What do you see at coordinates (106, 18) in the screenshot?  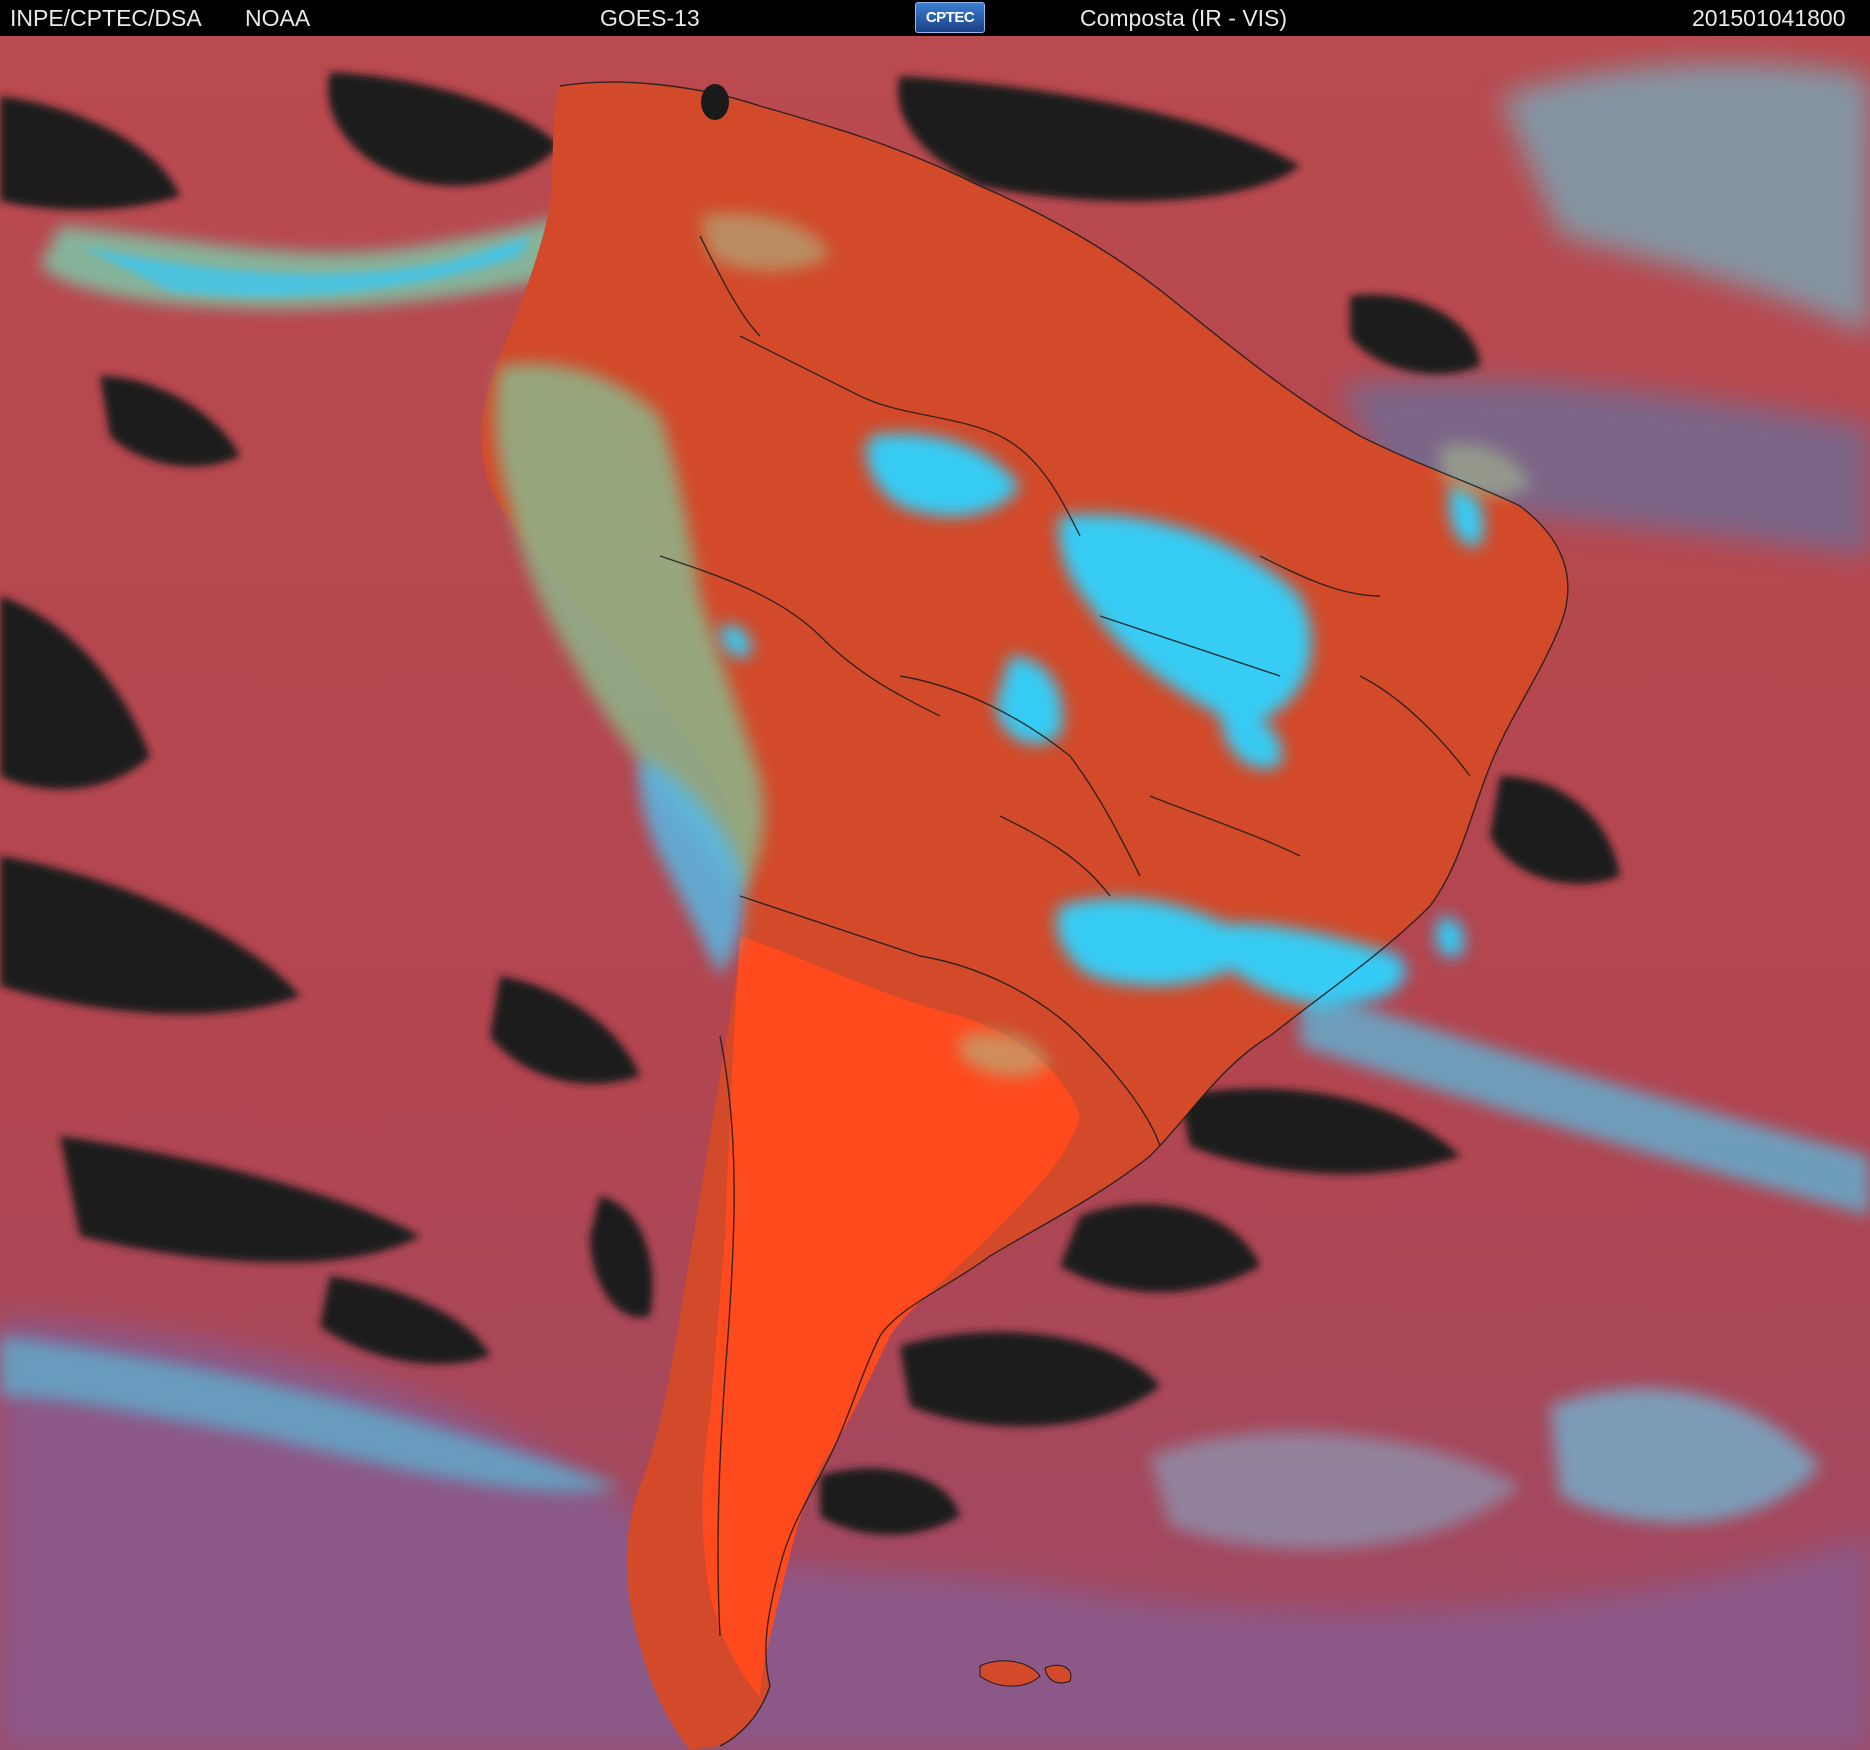 I see `source-label: INPE/CPTEC/DSA` at bounding box center [106, 18].